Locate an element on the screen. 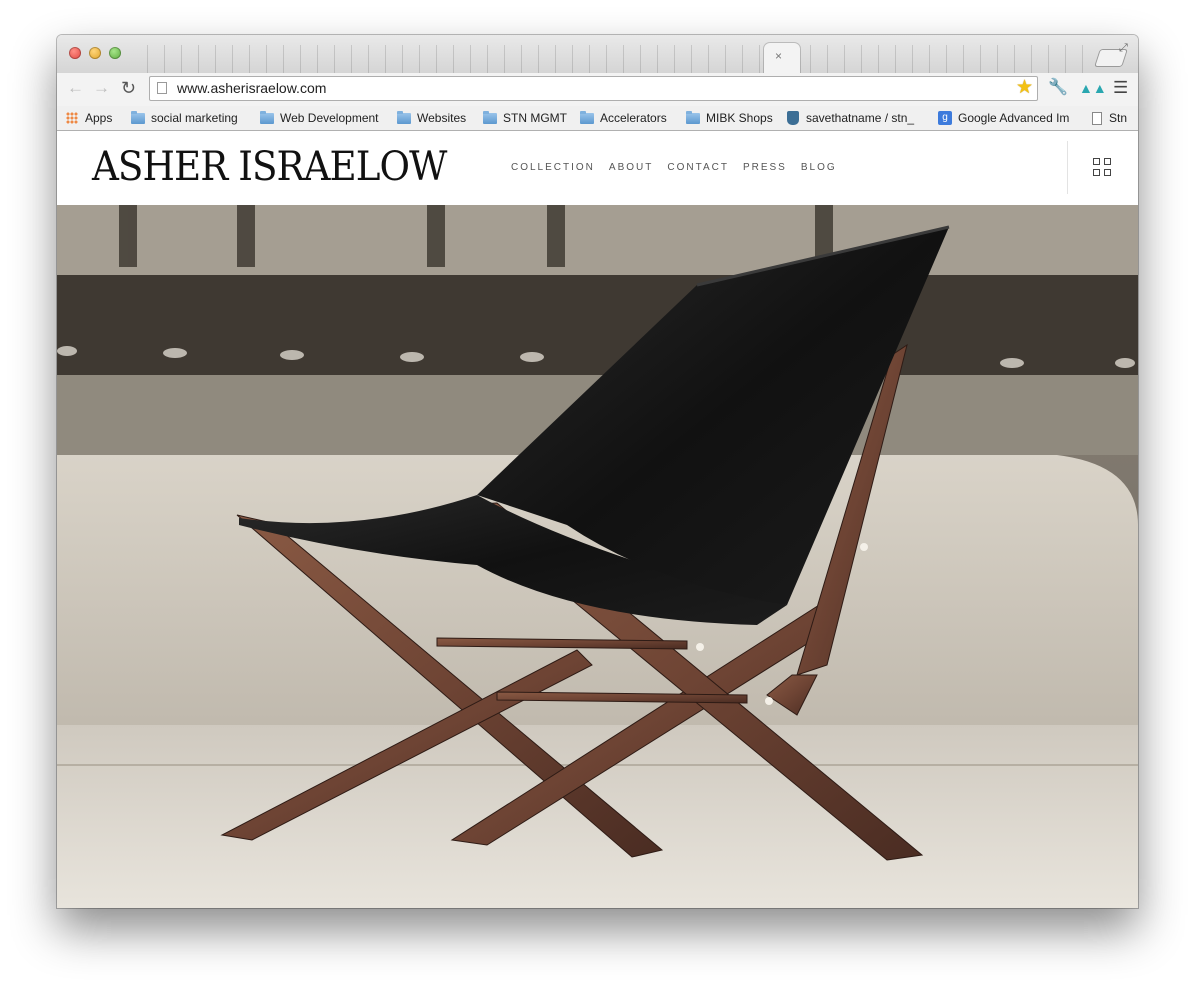 Image resolution: width=1195 pixels, height=988 pixels. address-bar: www.asherisraelow.com ★ is located at coordinates (593, 88).